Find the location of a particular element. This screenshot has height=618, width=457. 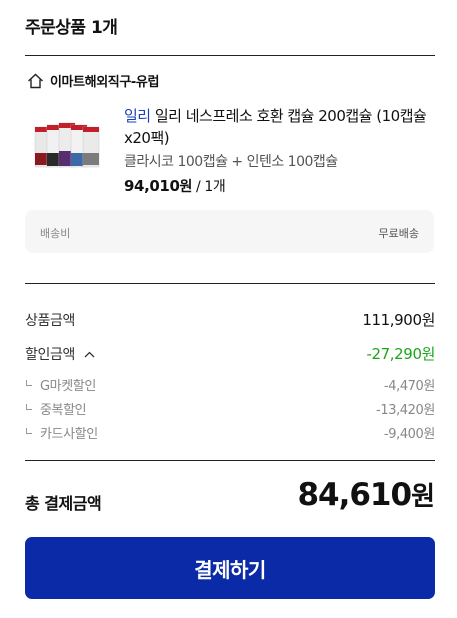

product-price: 94,010원 / 1개 is located at coordinates (175, 186).